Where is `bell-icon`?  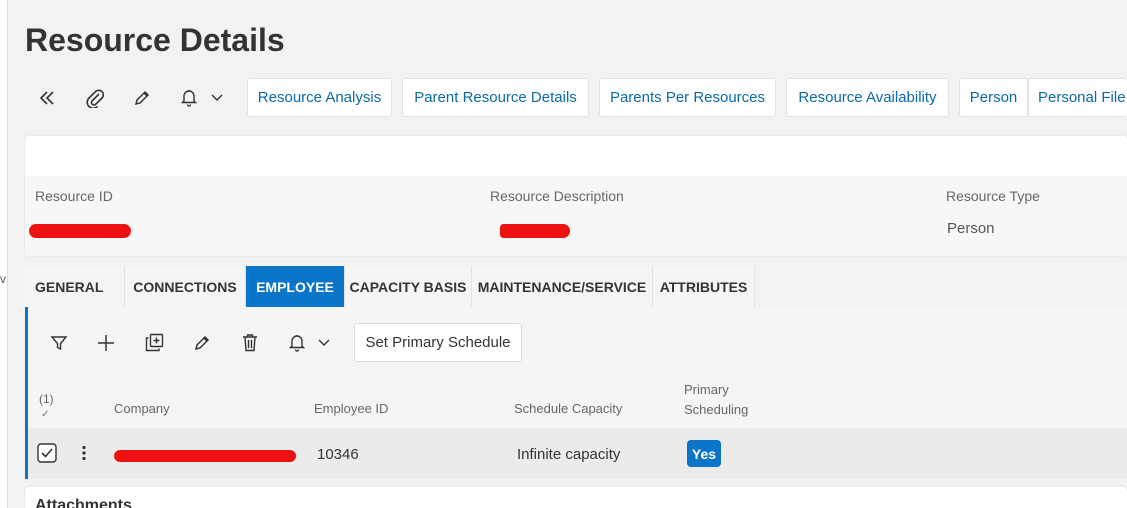 bell-icon is located at coordinates (297, 342).